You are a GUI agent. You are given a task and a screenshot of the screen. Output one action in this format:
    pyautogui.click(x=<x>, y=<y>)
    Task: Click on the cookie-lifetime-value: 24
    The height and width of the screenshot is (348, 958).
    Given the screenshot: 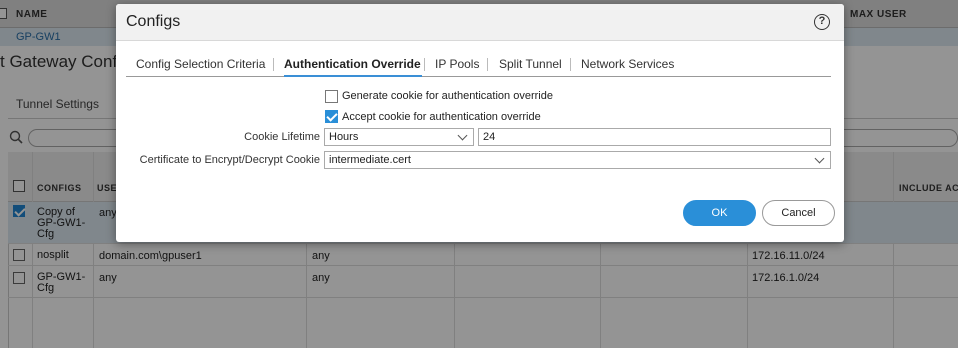 What is the action you would take?
    pyautogui.click(x=489, y=137)
    